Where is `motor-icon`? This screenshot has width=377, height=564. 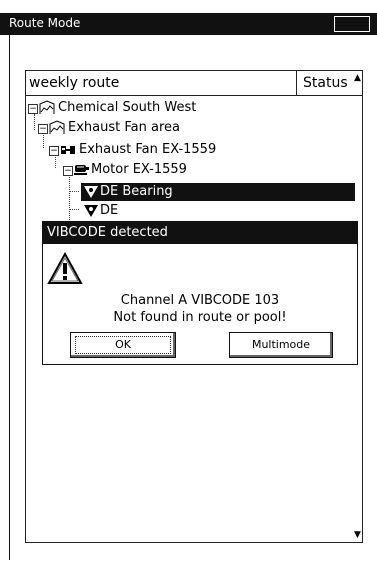 motor-icon is located at coordinates (81, 170).